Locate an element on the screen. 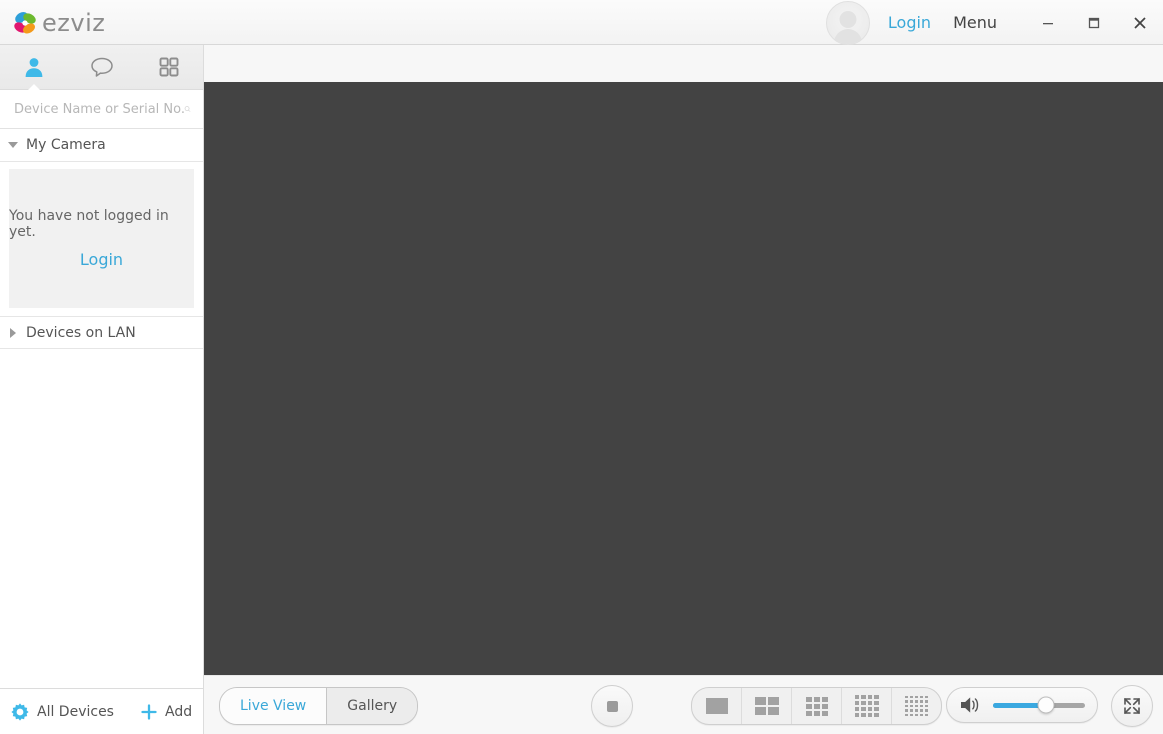 The width and height of the screenshot is (1163, 734). volume-control is located at coordinates (1022, 705).